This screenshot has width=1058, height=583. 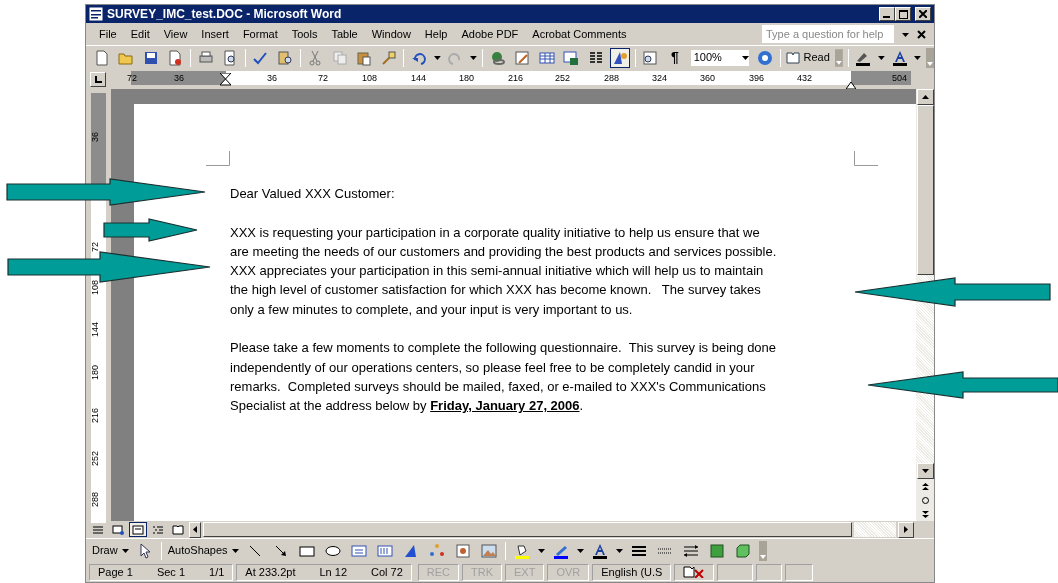 I want to click on next-page-icon, so click(x=925, y=514).